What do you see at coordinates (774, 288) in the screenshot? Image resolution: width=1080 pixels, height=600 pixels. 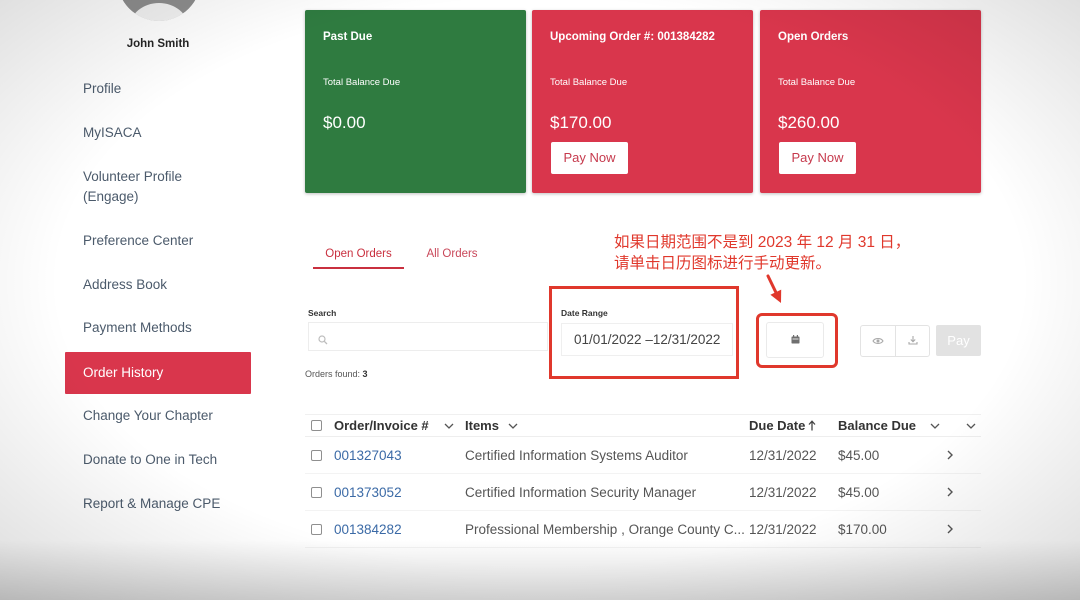 I see `annotation-arrow-icon` at bounding box center [774, 288].